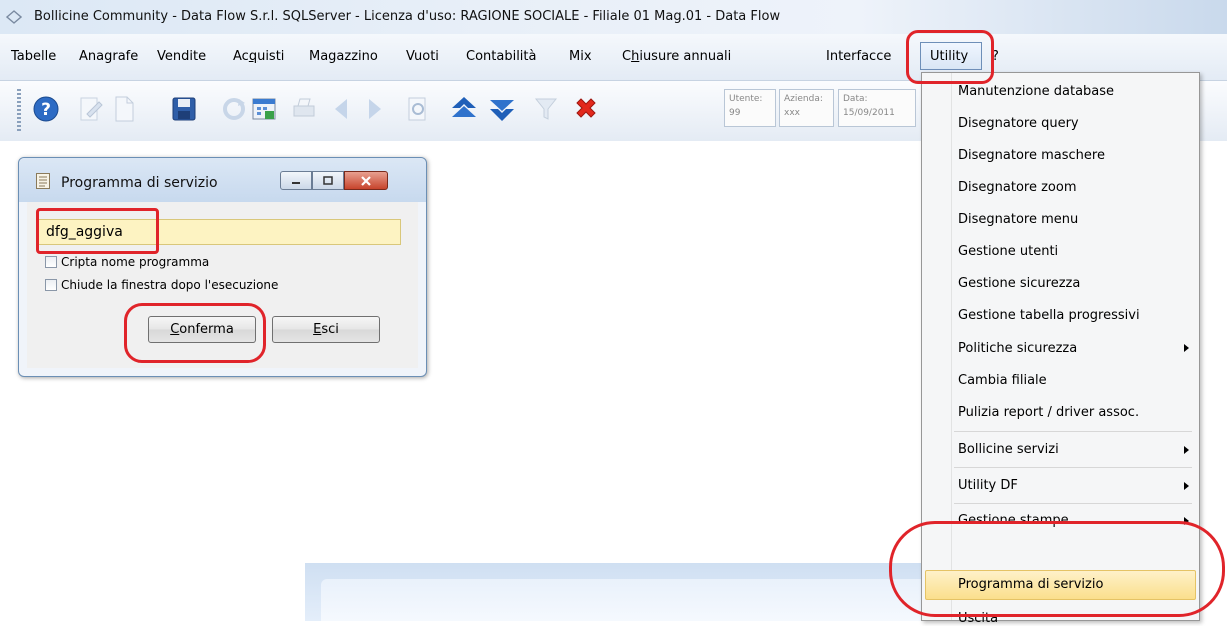 The width and height of the screenshot is (1227, 626). I want to click on menu-acquisti: Acquisti, so click(258, 56).